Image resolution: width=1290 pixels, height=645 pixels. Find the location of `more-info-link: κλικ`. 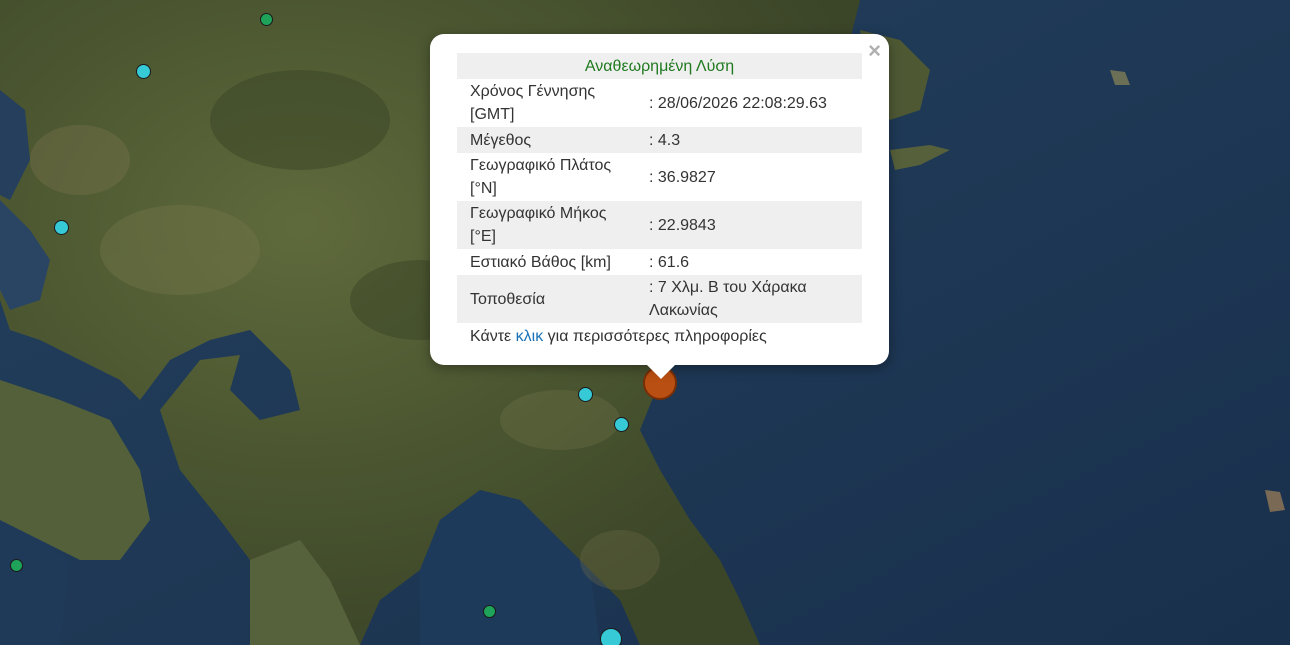

more-info-link: κλικ is located at coordinates (530, 336).